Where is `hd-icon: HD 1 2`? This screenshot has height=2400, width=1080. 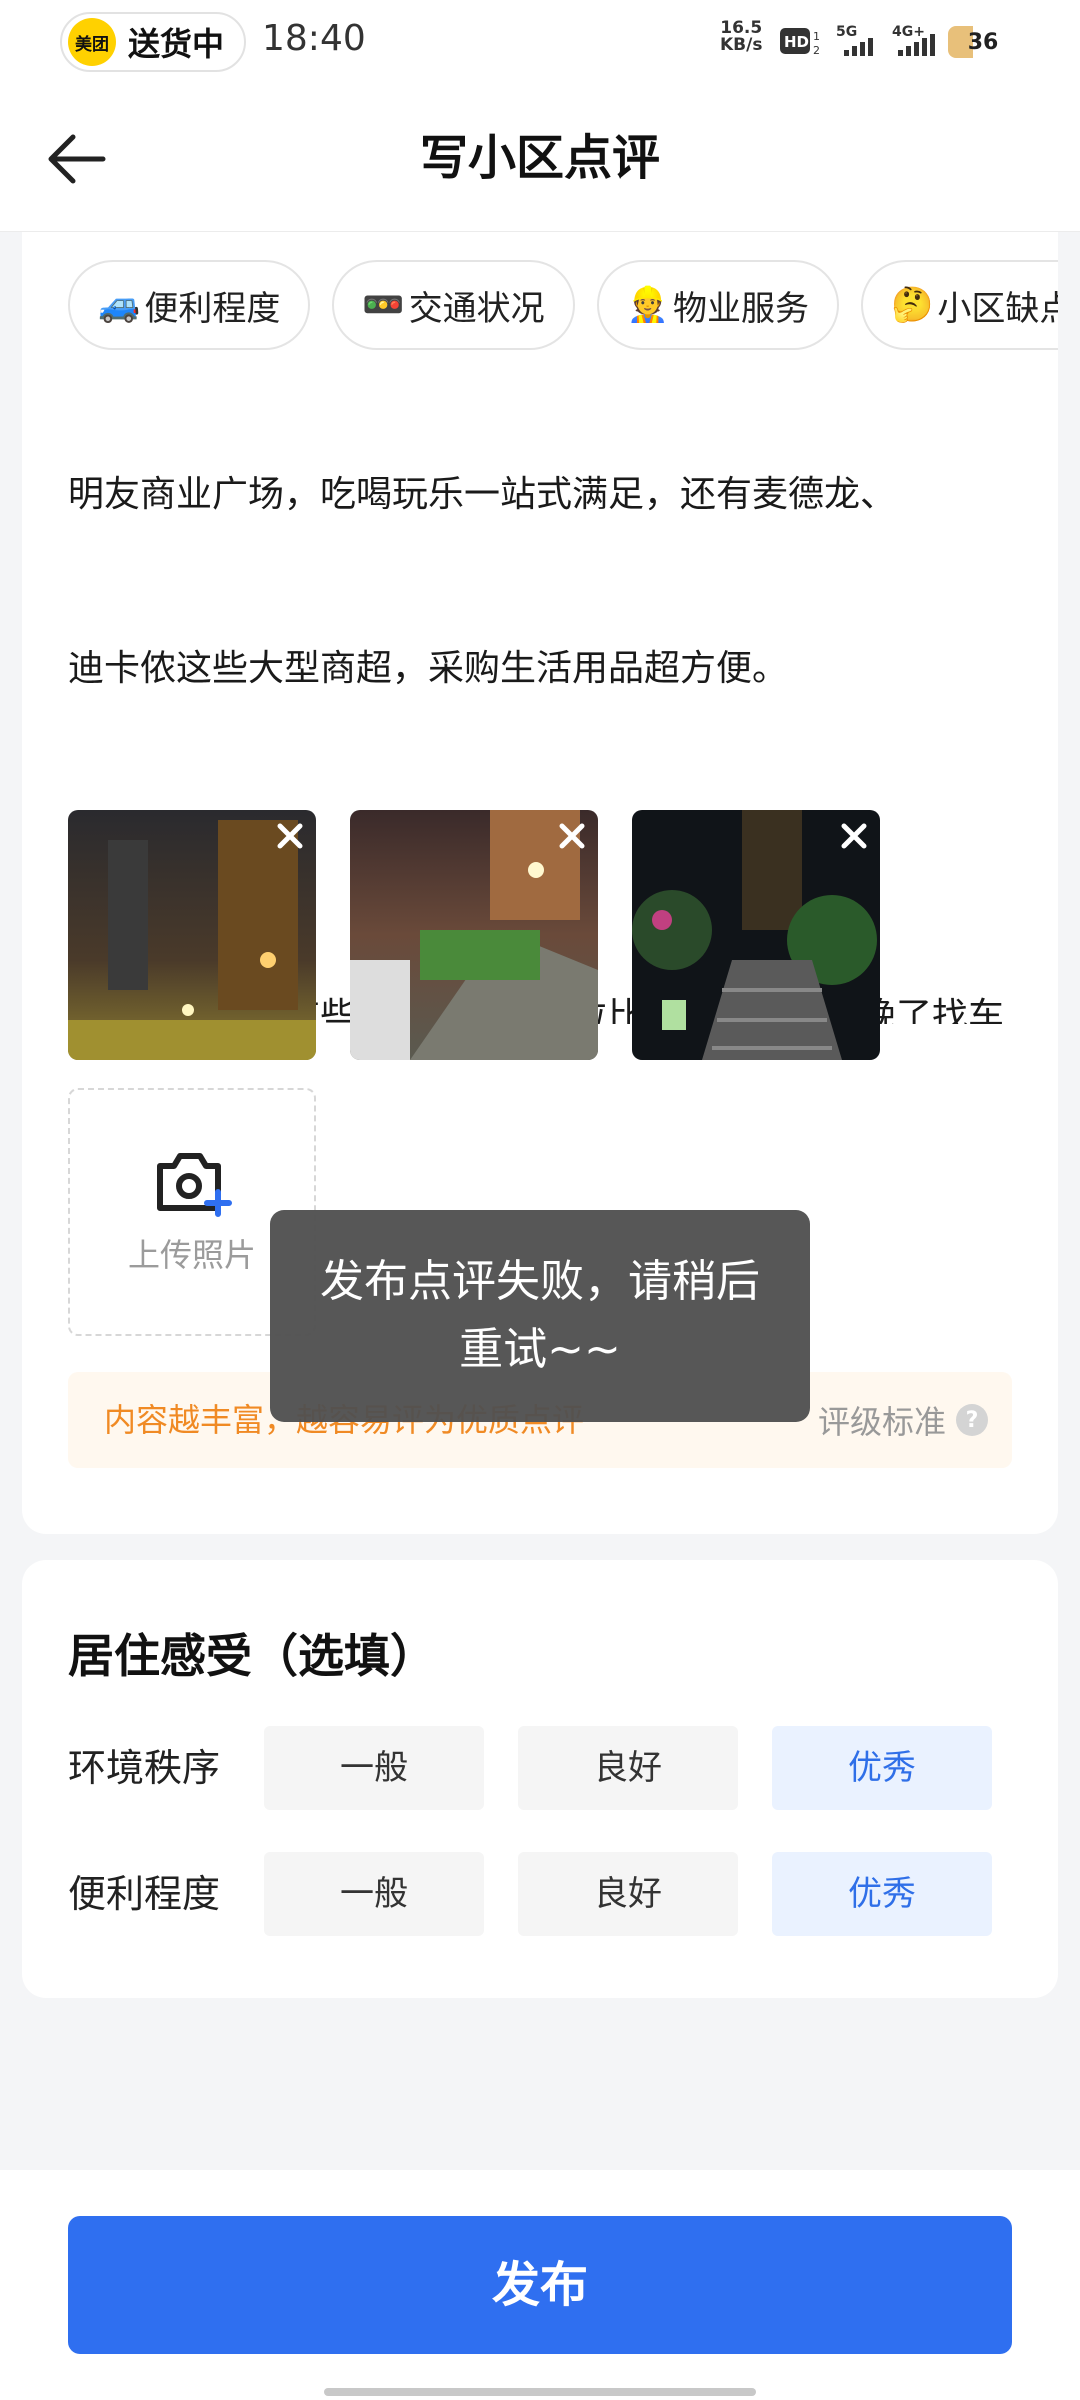 hd-icon: HD 1 2 is located at coordinates (800, 42).